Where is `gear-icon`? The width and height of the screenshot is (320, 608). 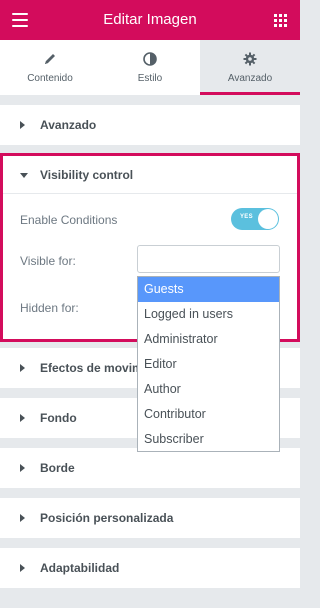 gear-icon is located at coordinates (250, 59).